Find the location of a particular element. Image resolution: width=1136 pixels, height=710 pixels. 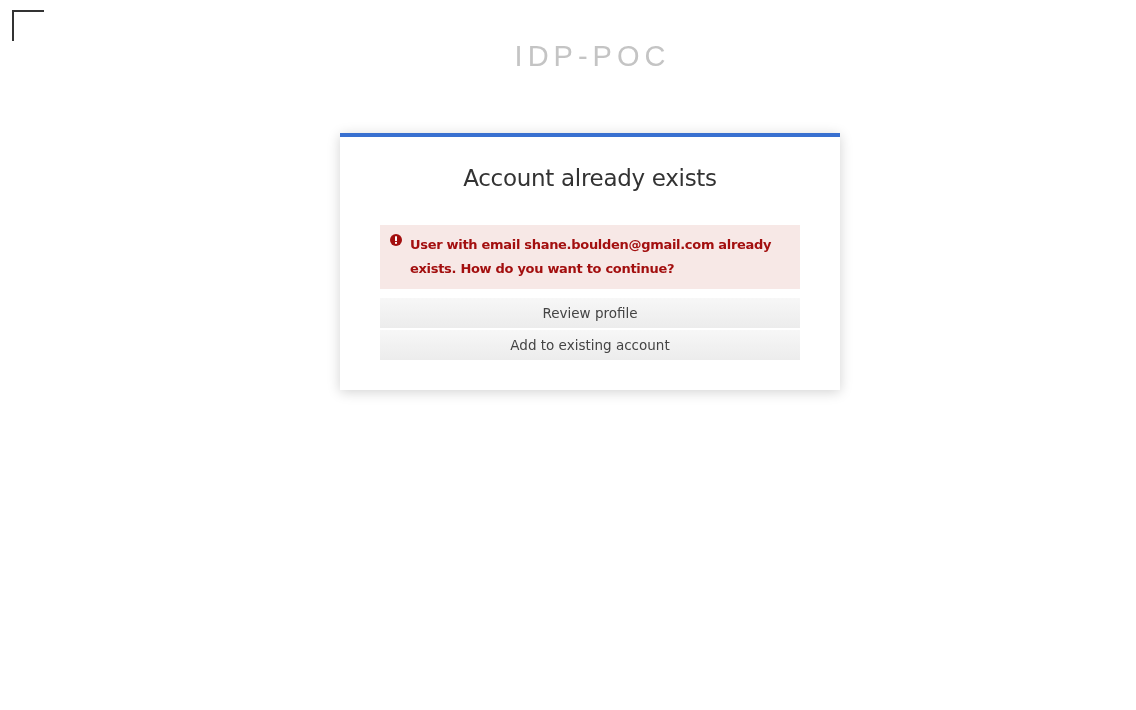

option-button: Add to existing account is located at coordinates (590, 345).